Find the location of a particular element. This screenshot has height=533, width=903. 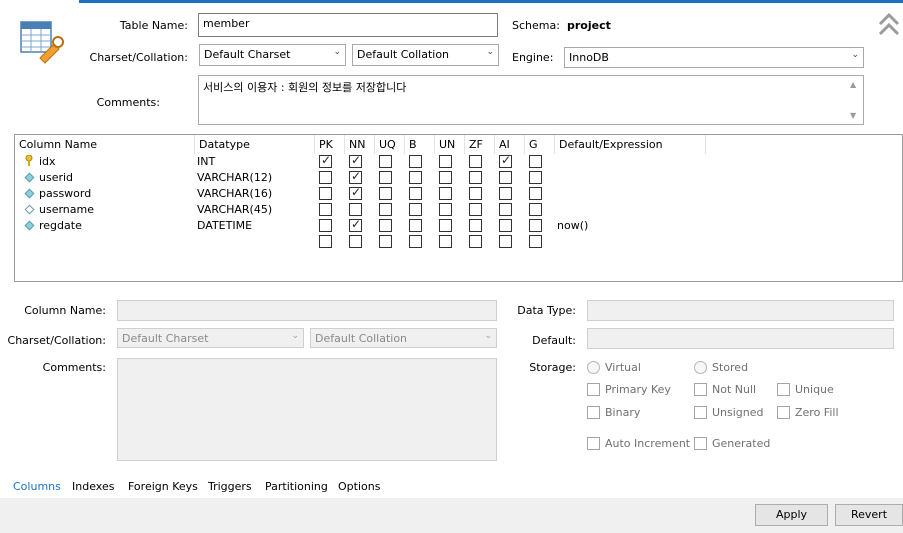

column-name-cell: username is located at coordinates (66, 209).